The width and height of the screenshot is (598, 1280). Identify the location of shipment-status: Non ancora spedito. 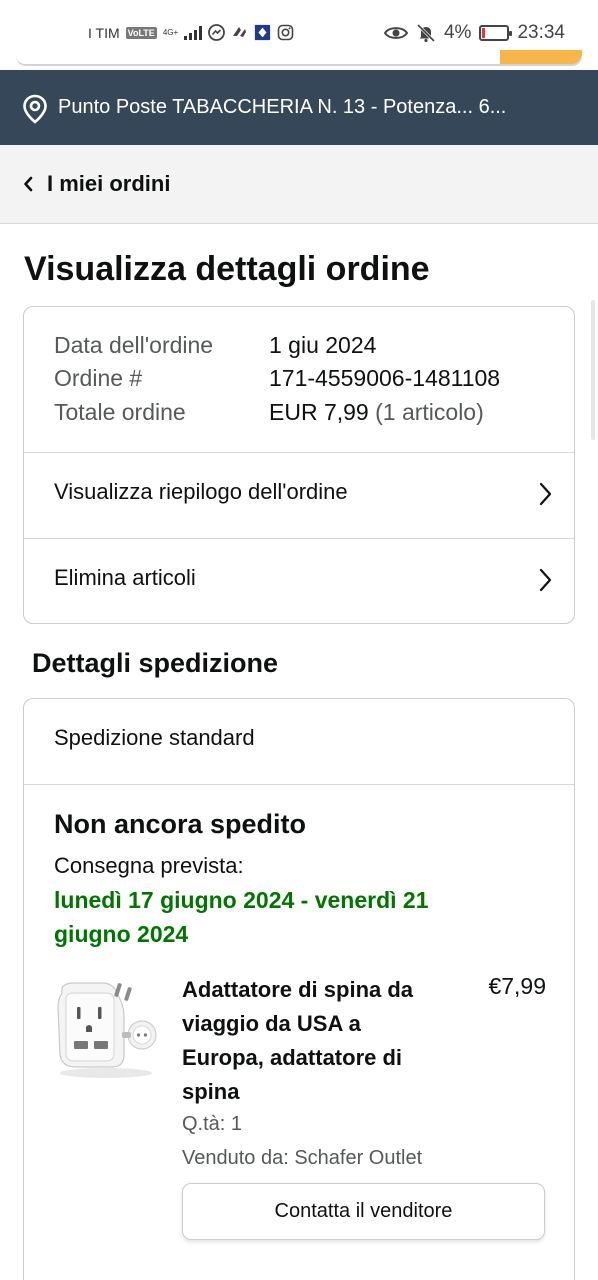
(180, 824).